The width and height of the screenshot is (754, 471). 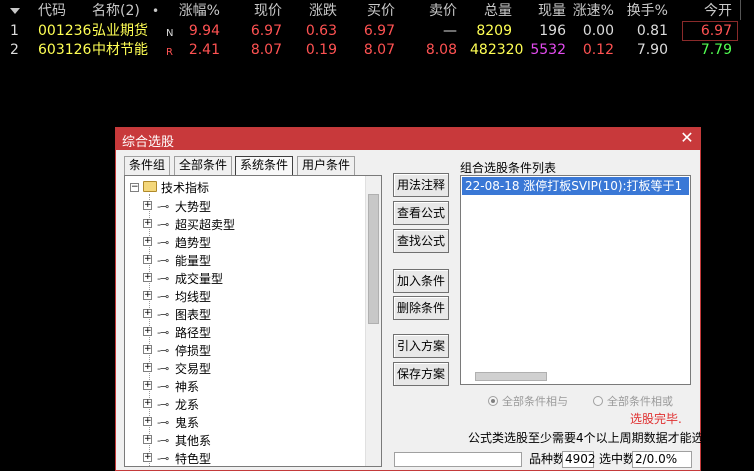 I want to click on open: 7.79, so click(x=716, y=50).